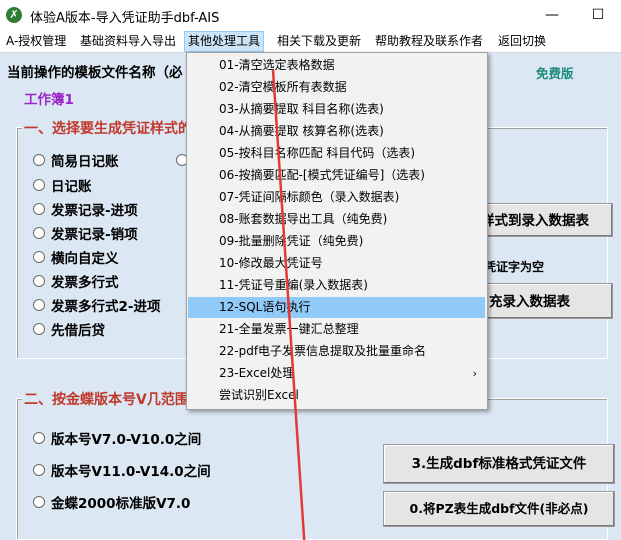 The height and width of the screenshot is (540, 621). Describe the element at coordinates (108, 128) in the screenshot. I see `section1-title: 一、选择要生成凭证样式的` at that location.